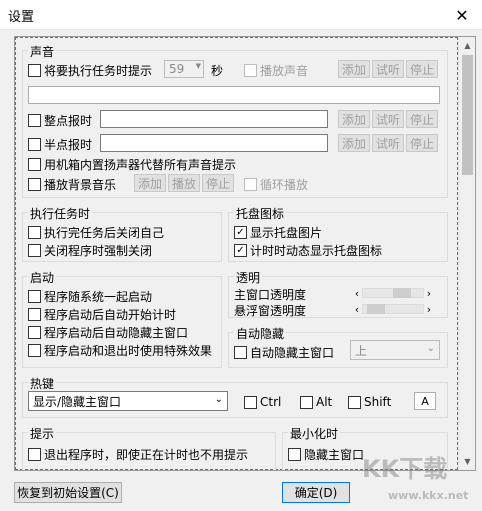  Describe the element at coordinates (42, 383) in the screenshot. I see `hotkey-group-title: 热键` at that location.